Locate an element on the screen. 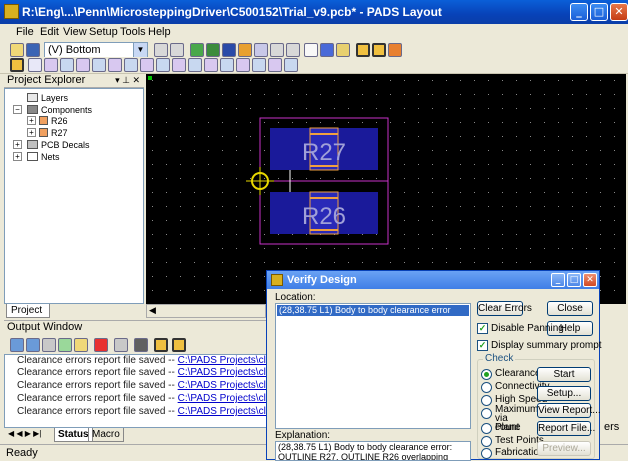 This screenshot has width=628, height=461. drafting-icon is located at coordinates (229, 50).